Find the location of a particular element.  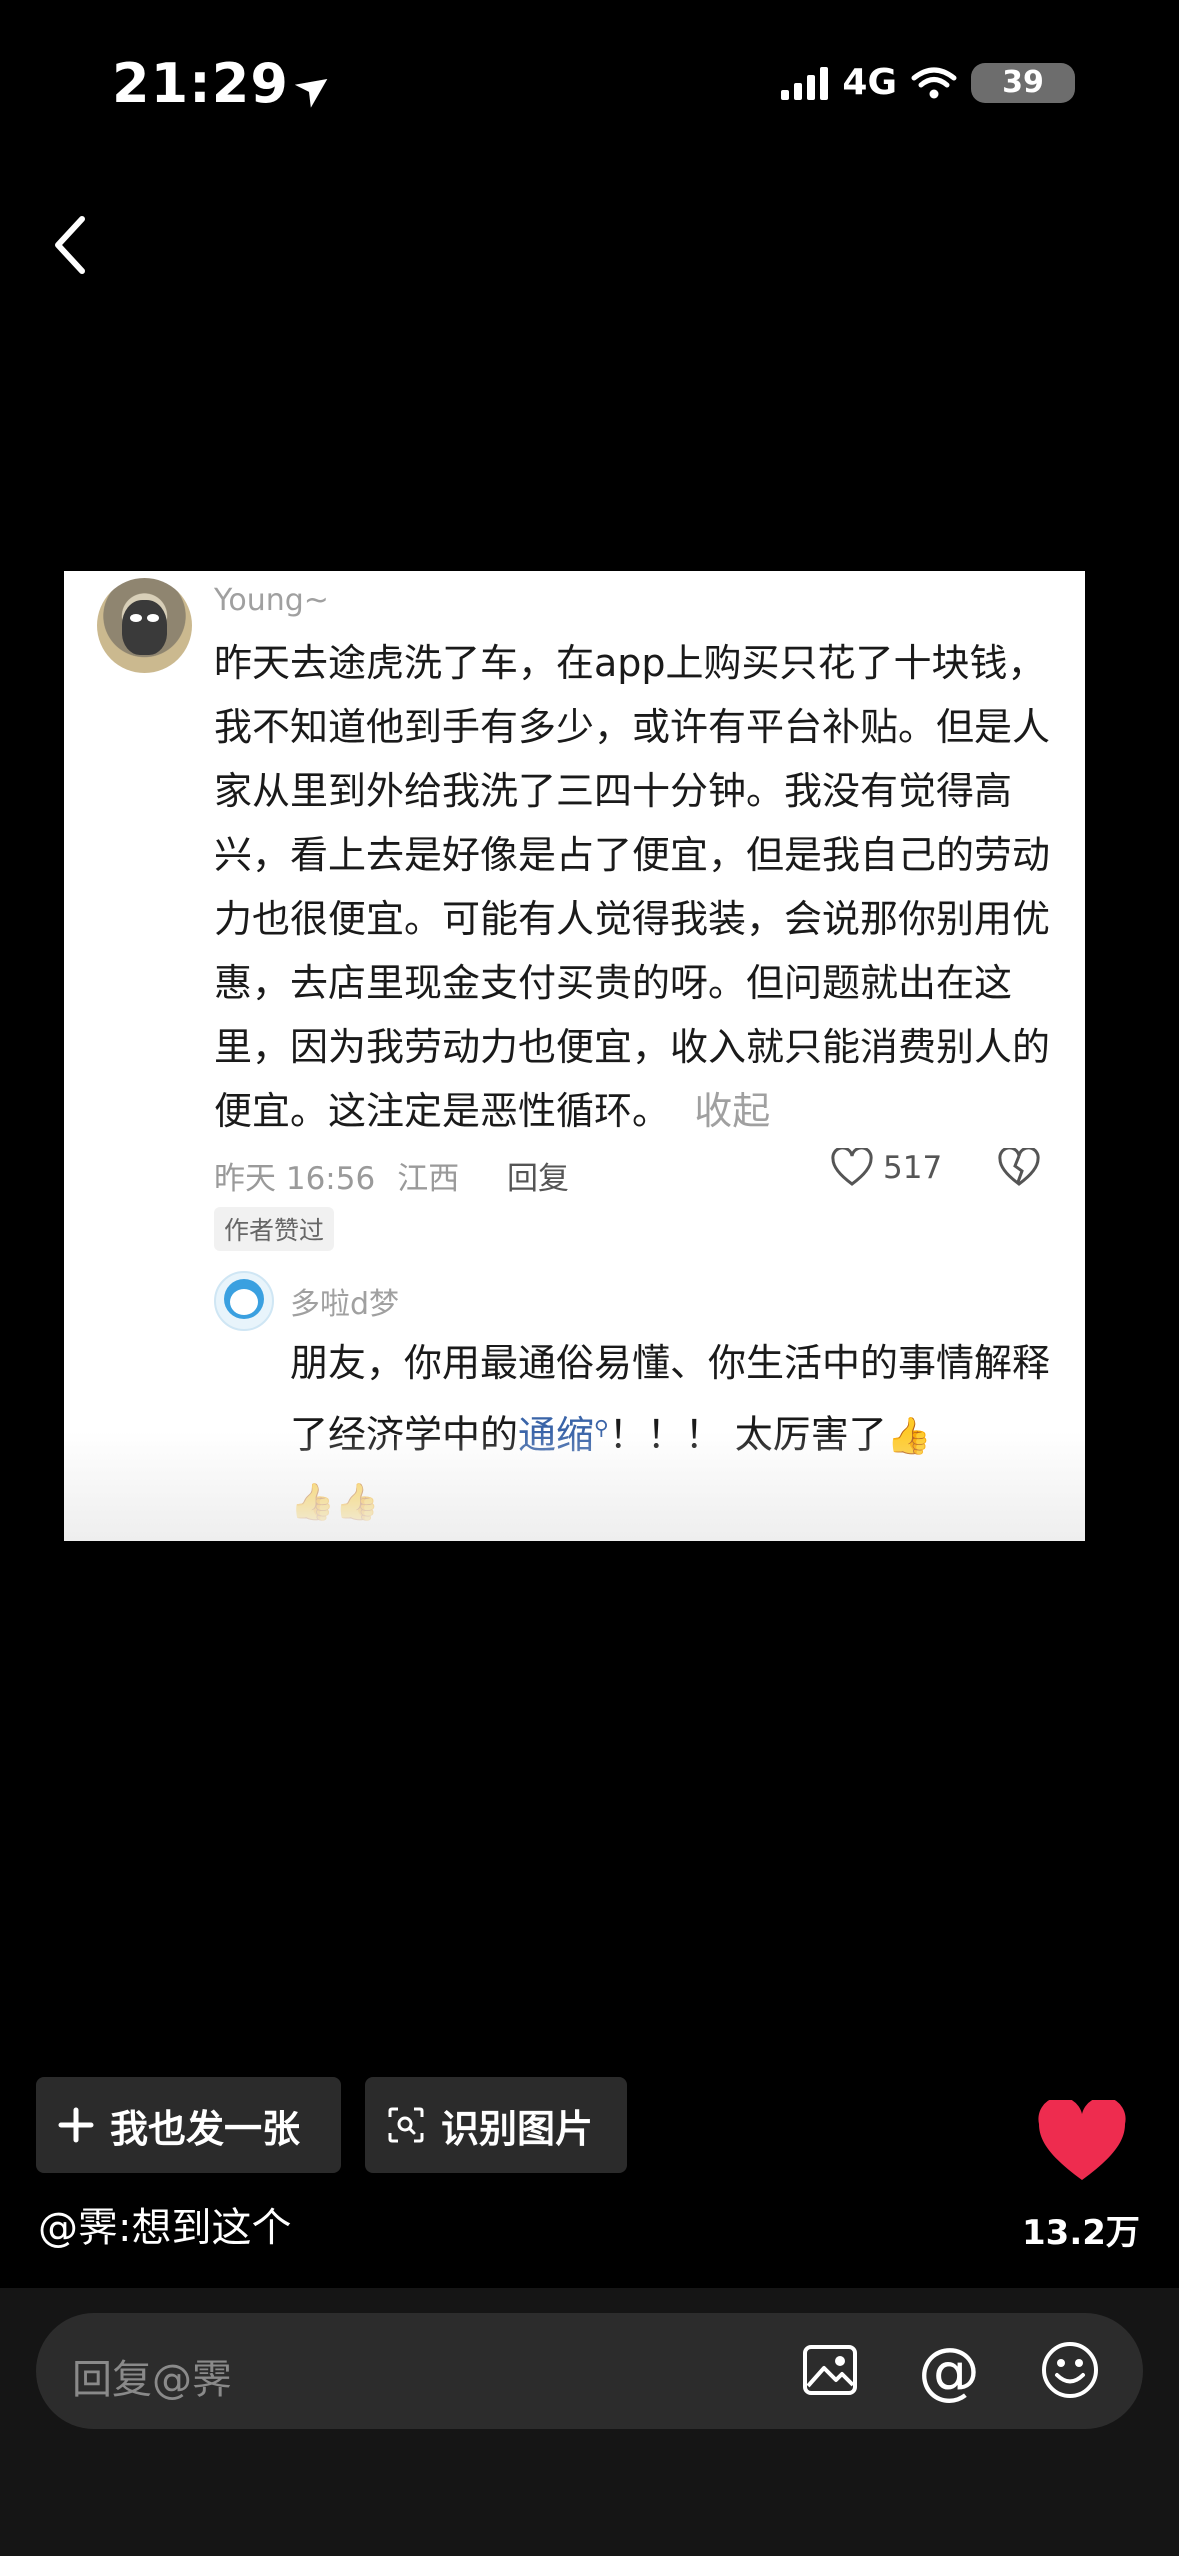

wifi-icon is located at coordinates (934, 82).